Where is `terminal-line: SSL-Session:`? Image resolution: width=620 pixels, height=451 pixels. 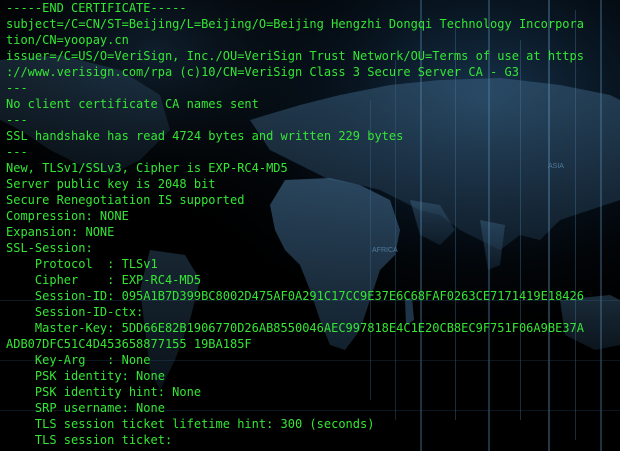
terminal-line: SSL-Session: is located at coordinates (49, 248).